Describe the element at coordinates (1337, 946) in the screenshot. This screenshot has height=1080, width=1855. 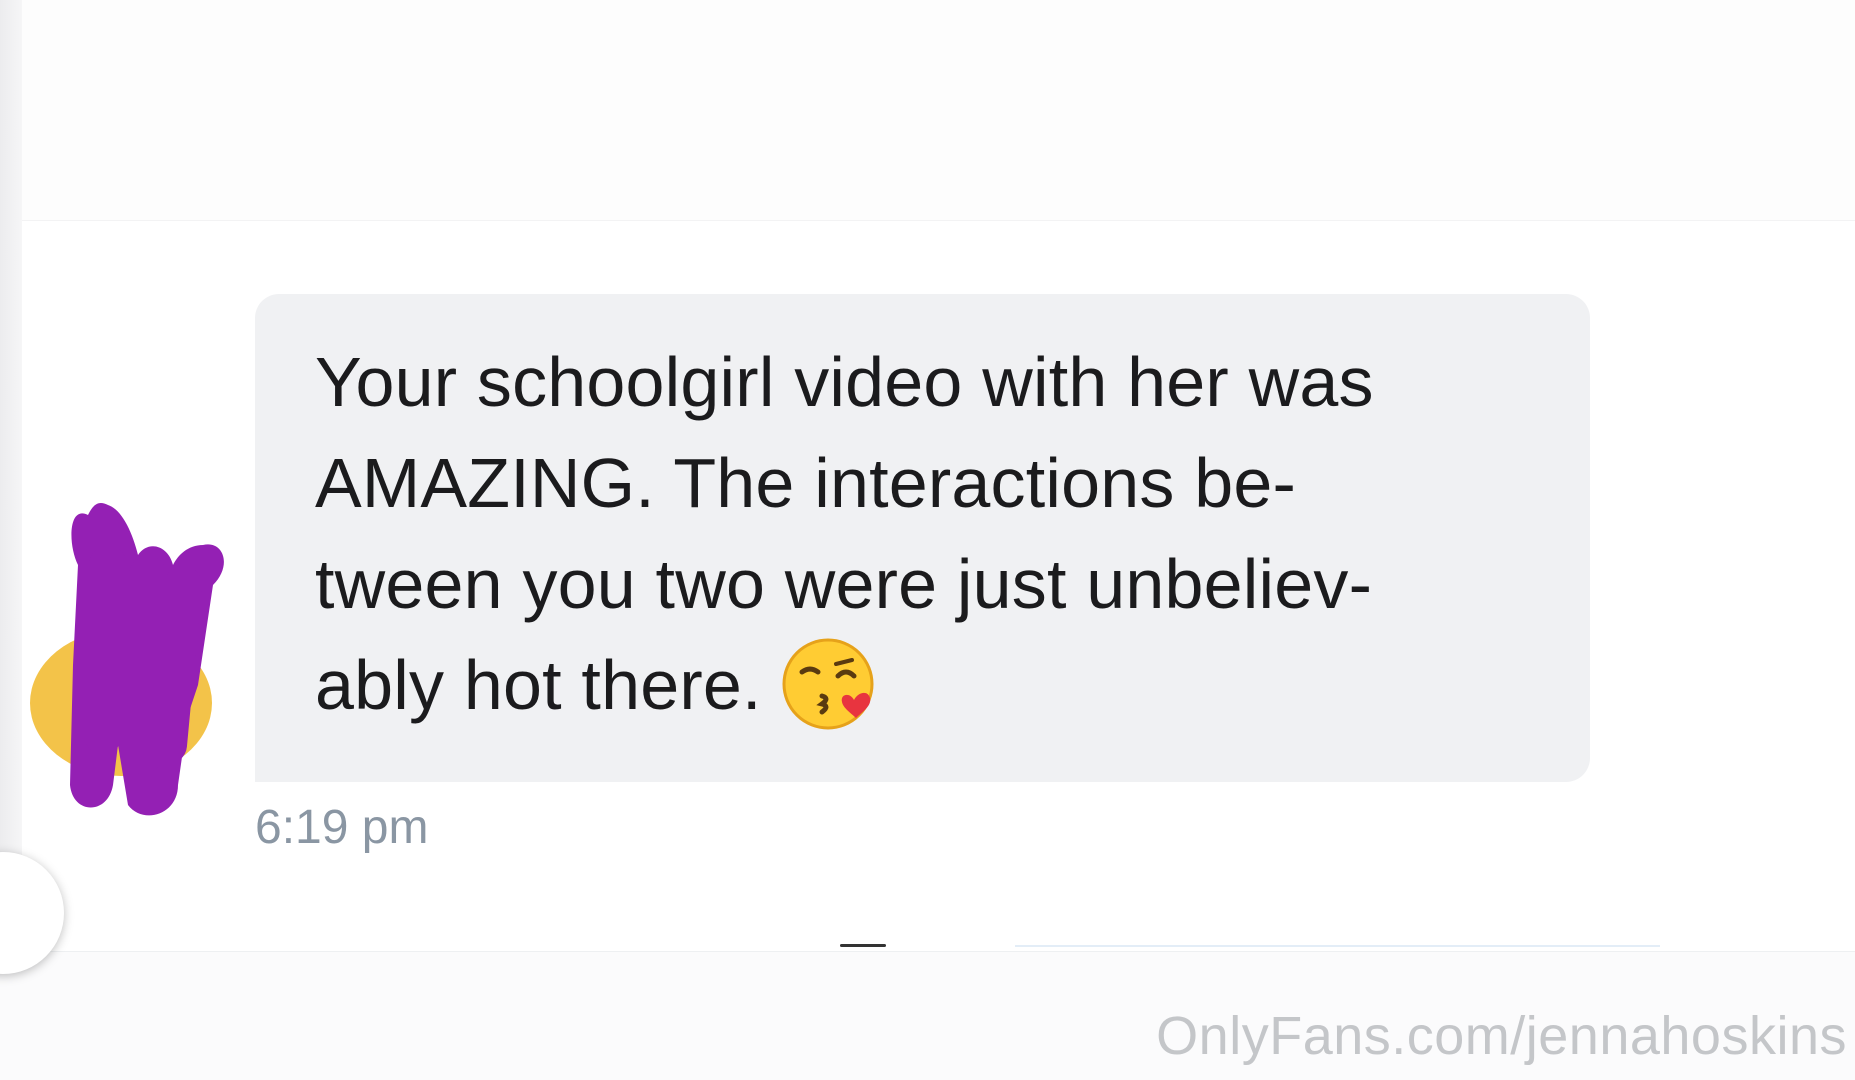
I see `composer-input-underline` at that location.